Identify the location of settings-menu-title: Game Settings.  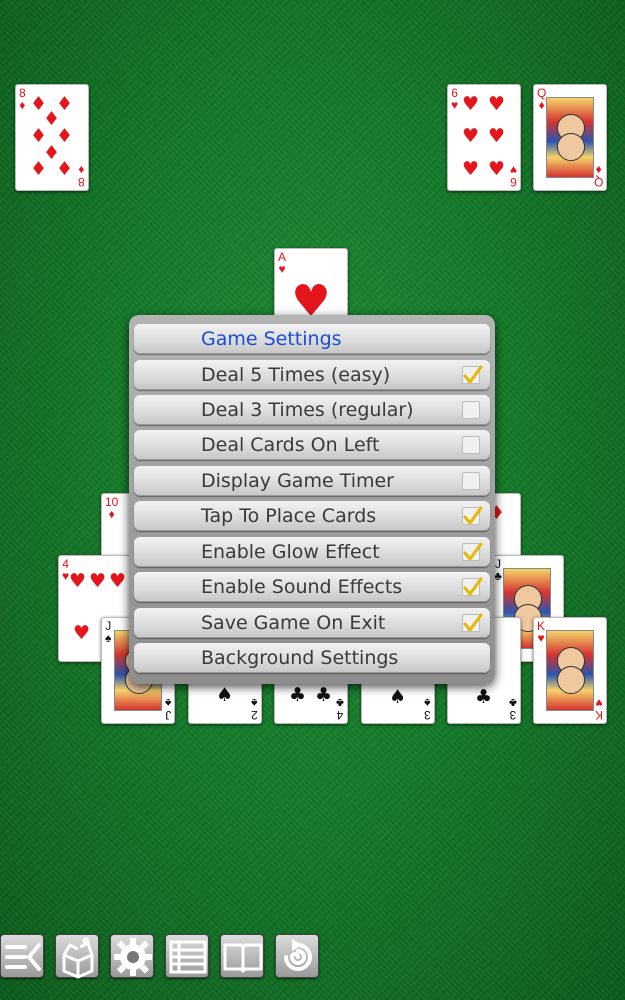
(312, 339).